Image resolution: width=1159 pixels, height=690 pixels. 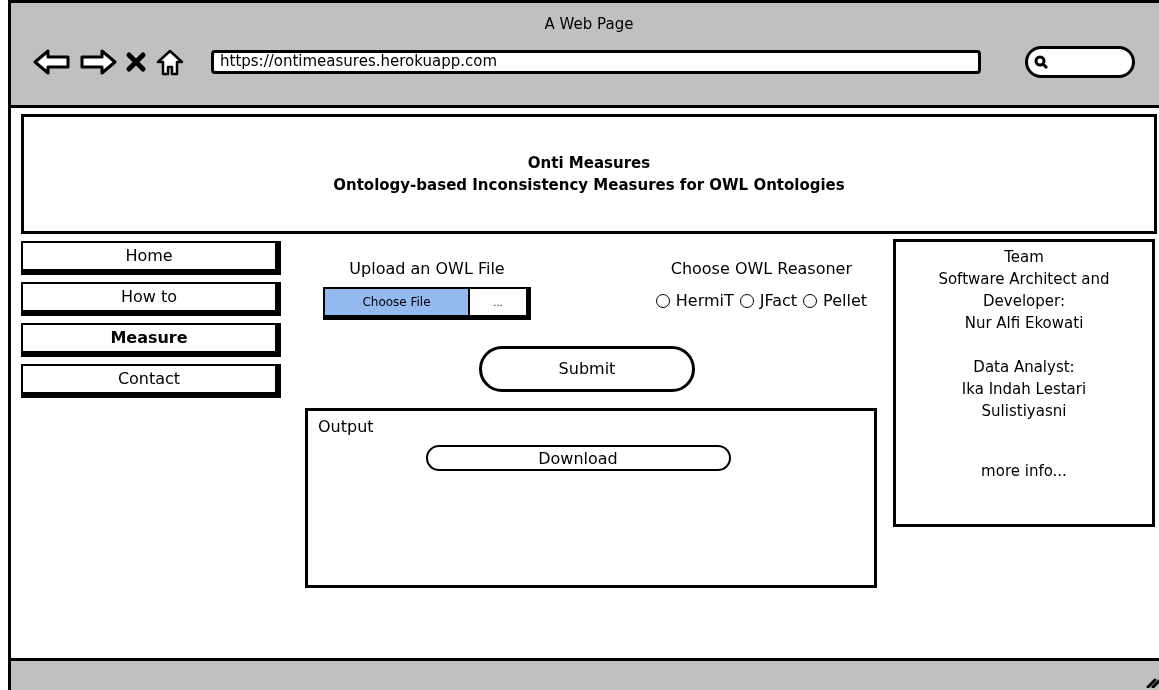 I want to click on address-bar: https://ontimeasures.herokuapp.com, so click(x=596, y=61).